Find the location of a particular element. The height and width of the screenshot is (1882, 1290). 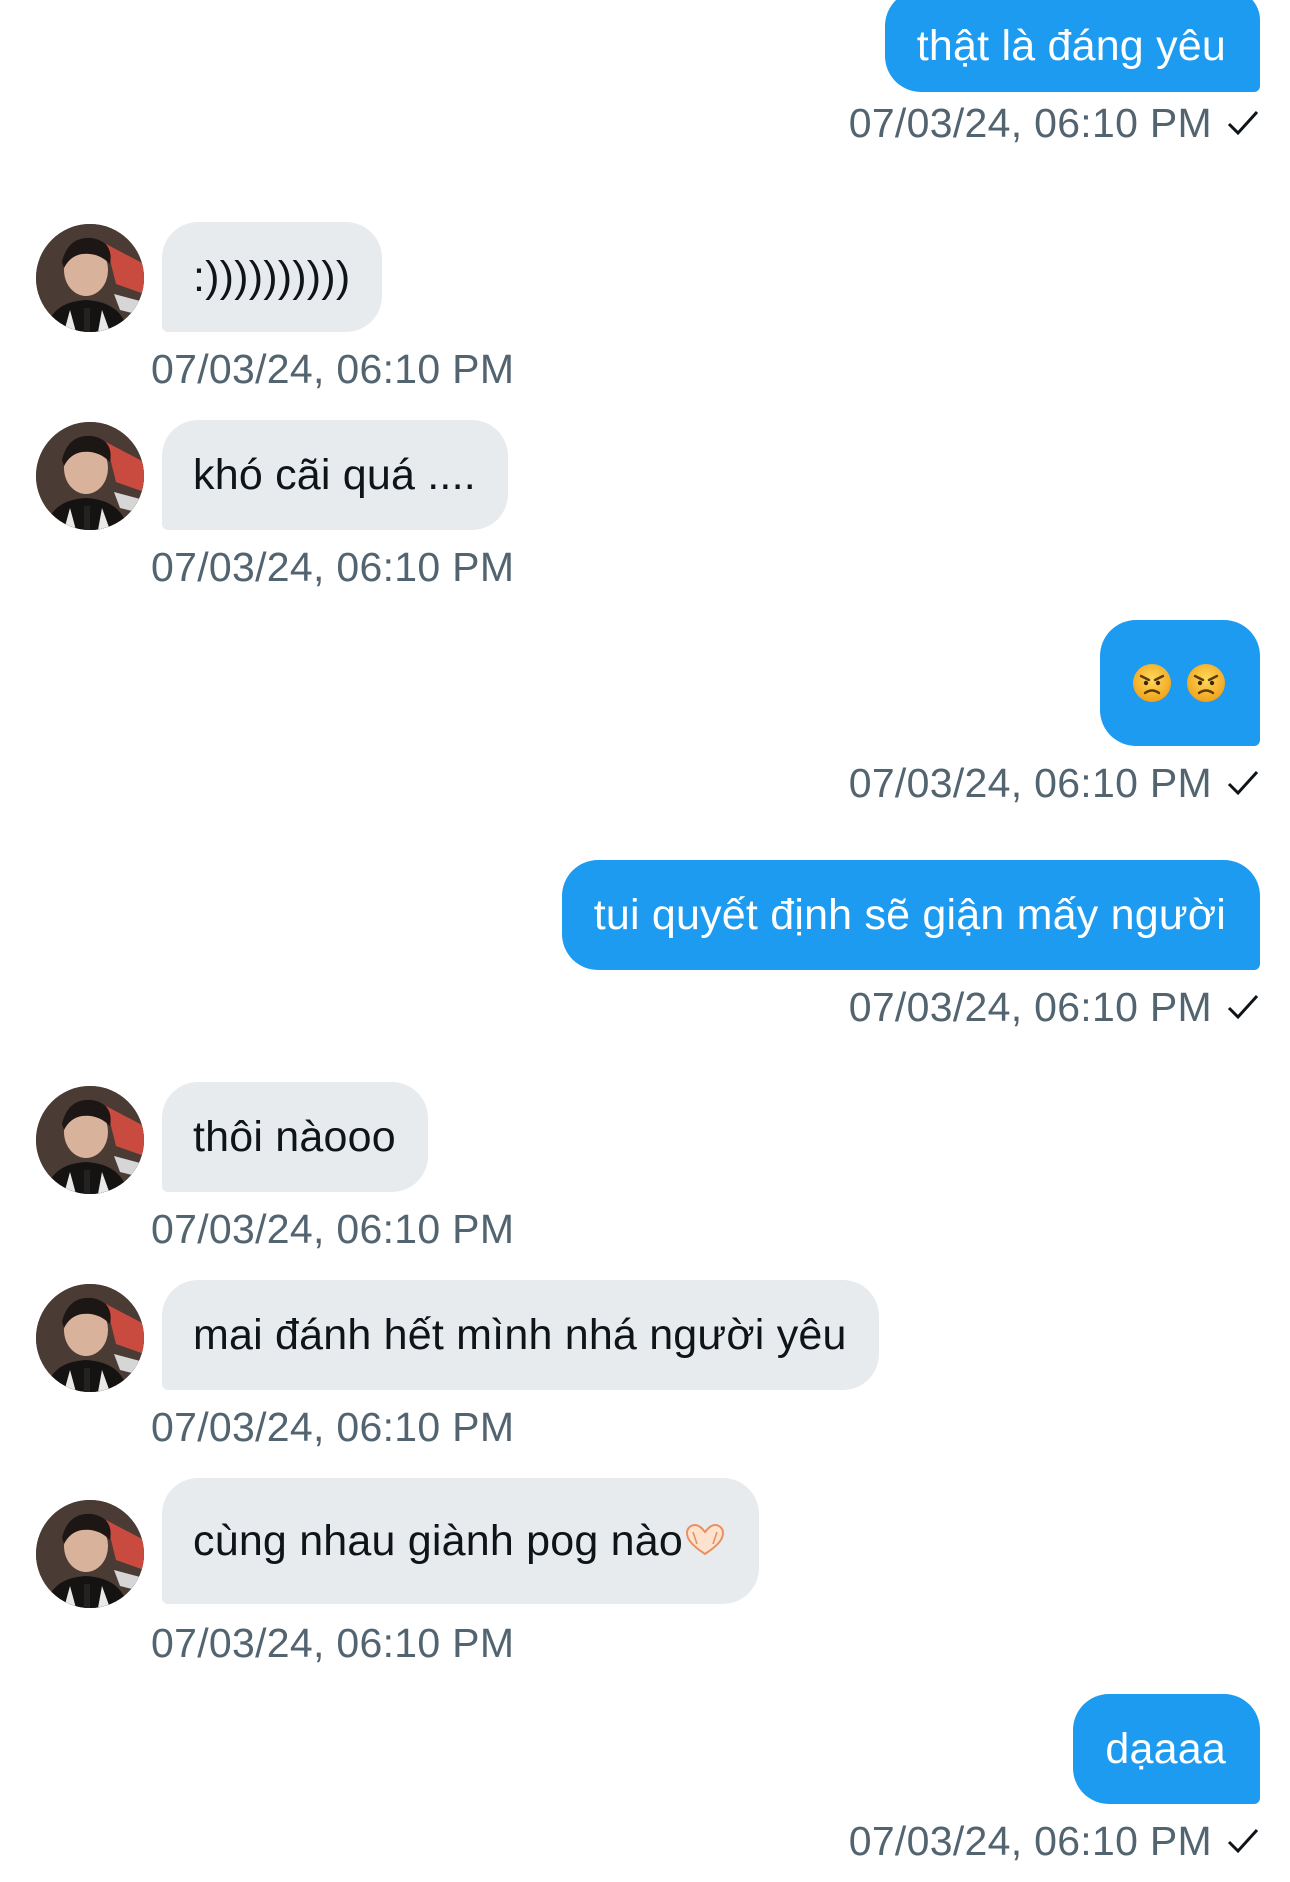

message-bubble-incoming: thôi nàooo is located at coordinates (295, 1137).